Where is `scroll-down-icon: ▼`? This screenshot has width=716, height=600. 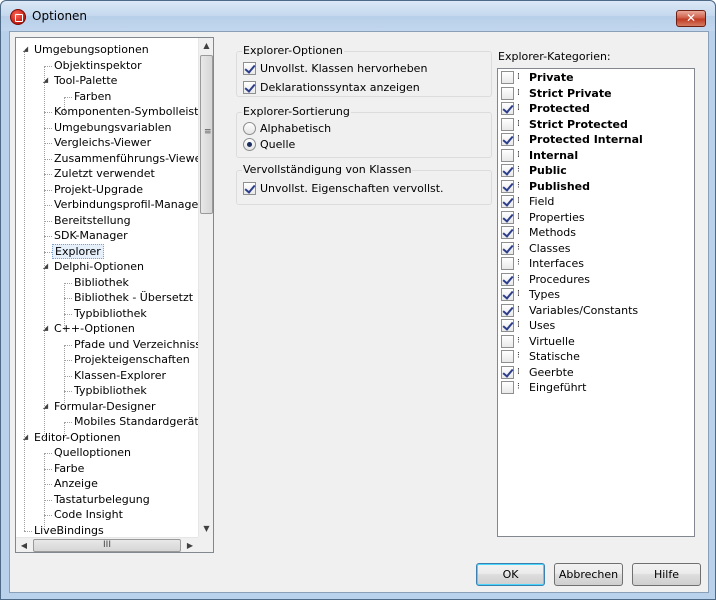 scroll-down-icon: ▼ is located at coordinates (206, 529).